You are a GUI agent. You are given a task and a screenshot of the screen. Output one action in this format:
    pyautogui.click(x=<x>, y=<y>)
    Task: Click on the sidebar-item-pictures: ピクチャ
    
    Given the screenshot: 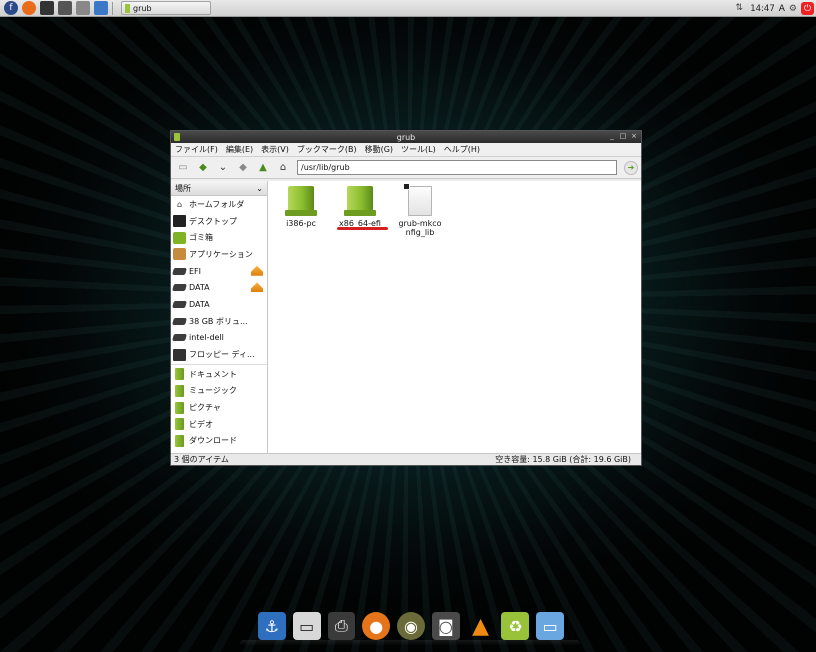 What is the action you would take?
    pyautogui.click(x=219, y=407)
    